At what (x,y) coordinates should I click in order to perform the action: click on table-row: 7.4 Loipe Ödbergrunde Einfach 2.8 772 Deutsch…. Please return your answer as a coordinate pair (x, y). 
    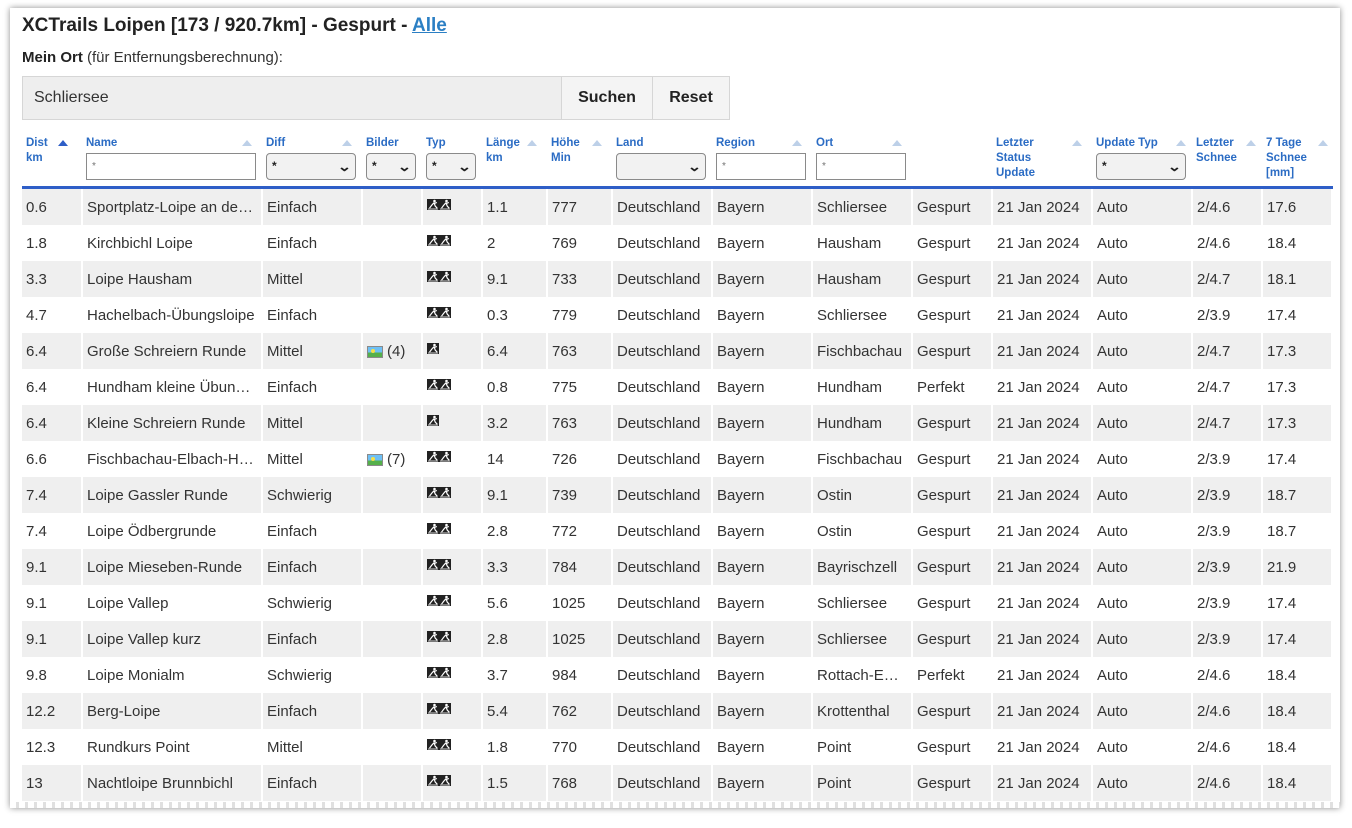
    Looking at the image, I should click on (677, 531).